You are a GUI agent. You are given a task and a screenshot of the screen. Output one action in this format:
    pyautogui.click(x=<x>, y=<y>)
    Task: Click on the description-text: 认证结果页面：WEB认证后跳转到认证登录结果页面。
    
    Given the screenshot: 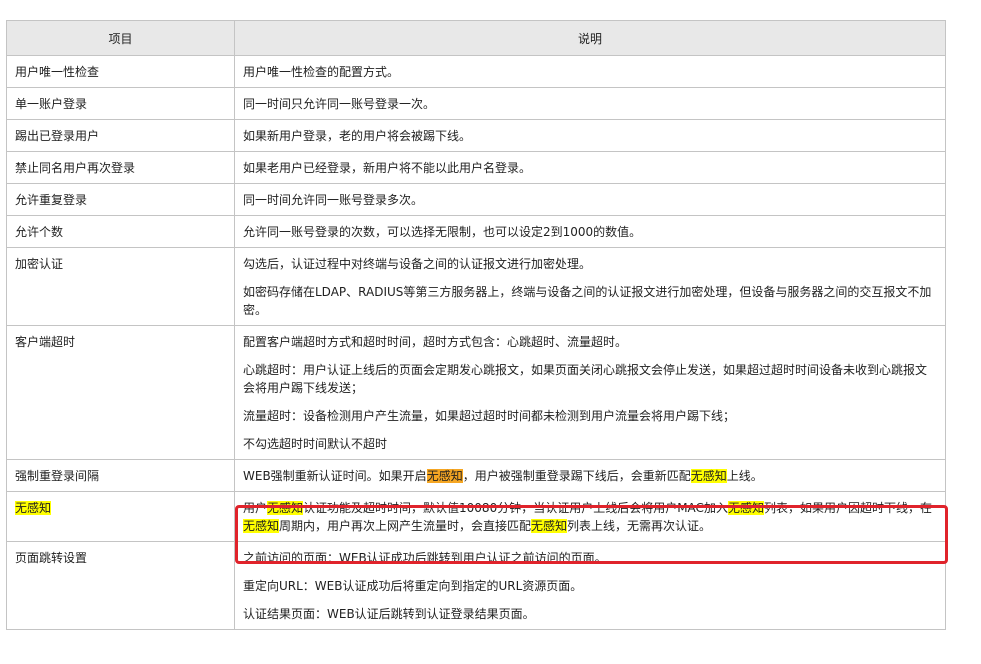 What is the action you would take?
    pyautogui.click(x=389, y=614)
    